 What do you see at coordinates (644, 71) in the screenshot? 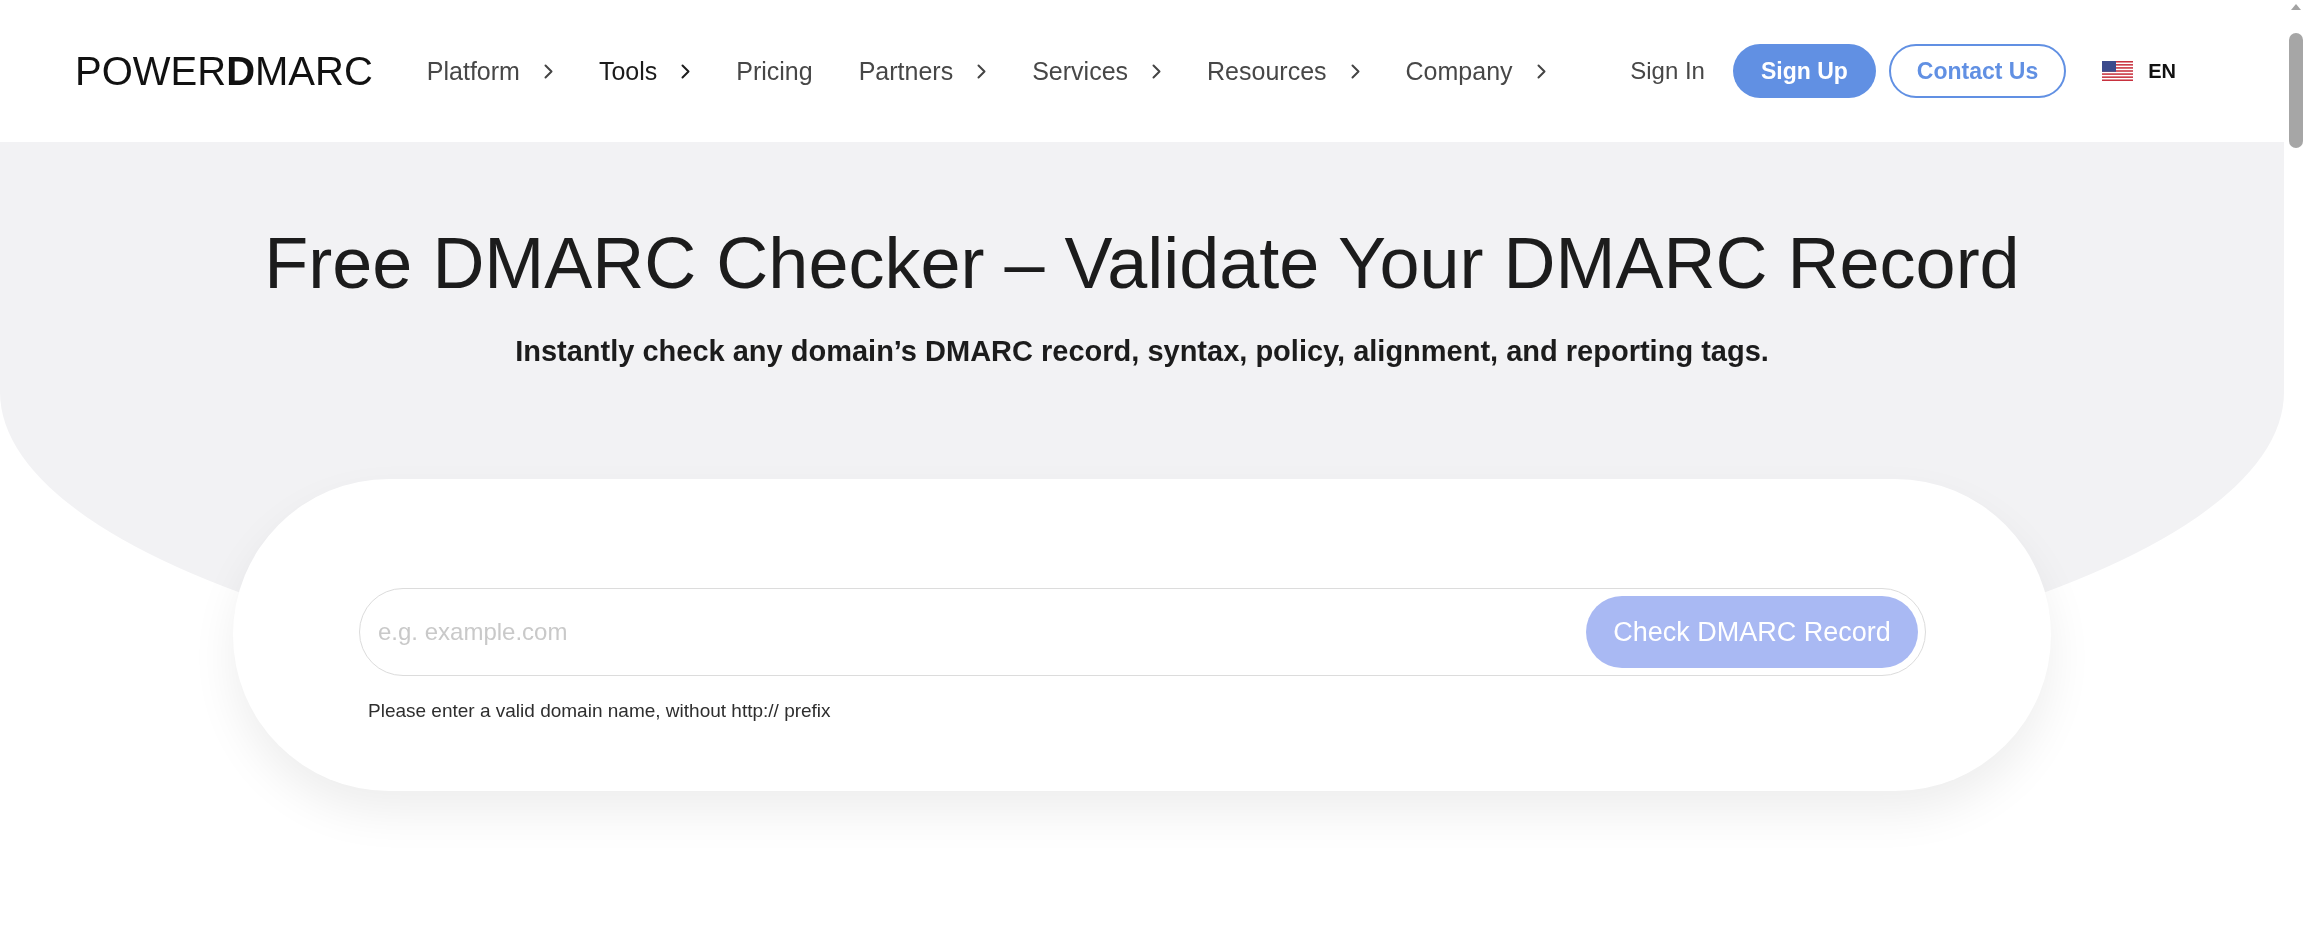
I see `nav-menu-item: Tools` at bounding box center [644, 71].